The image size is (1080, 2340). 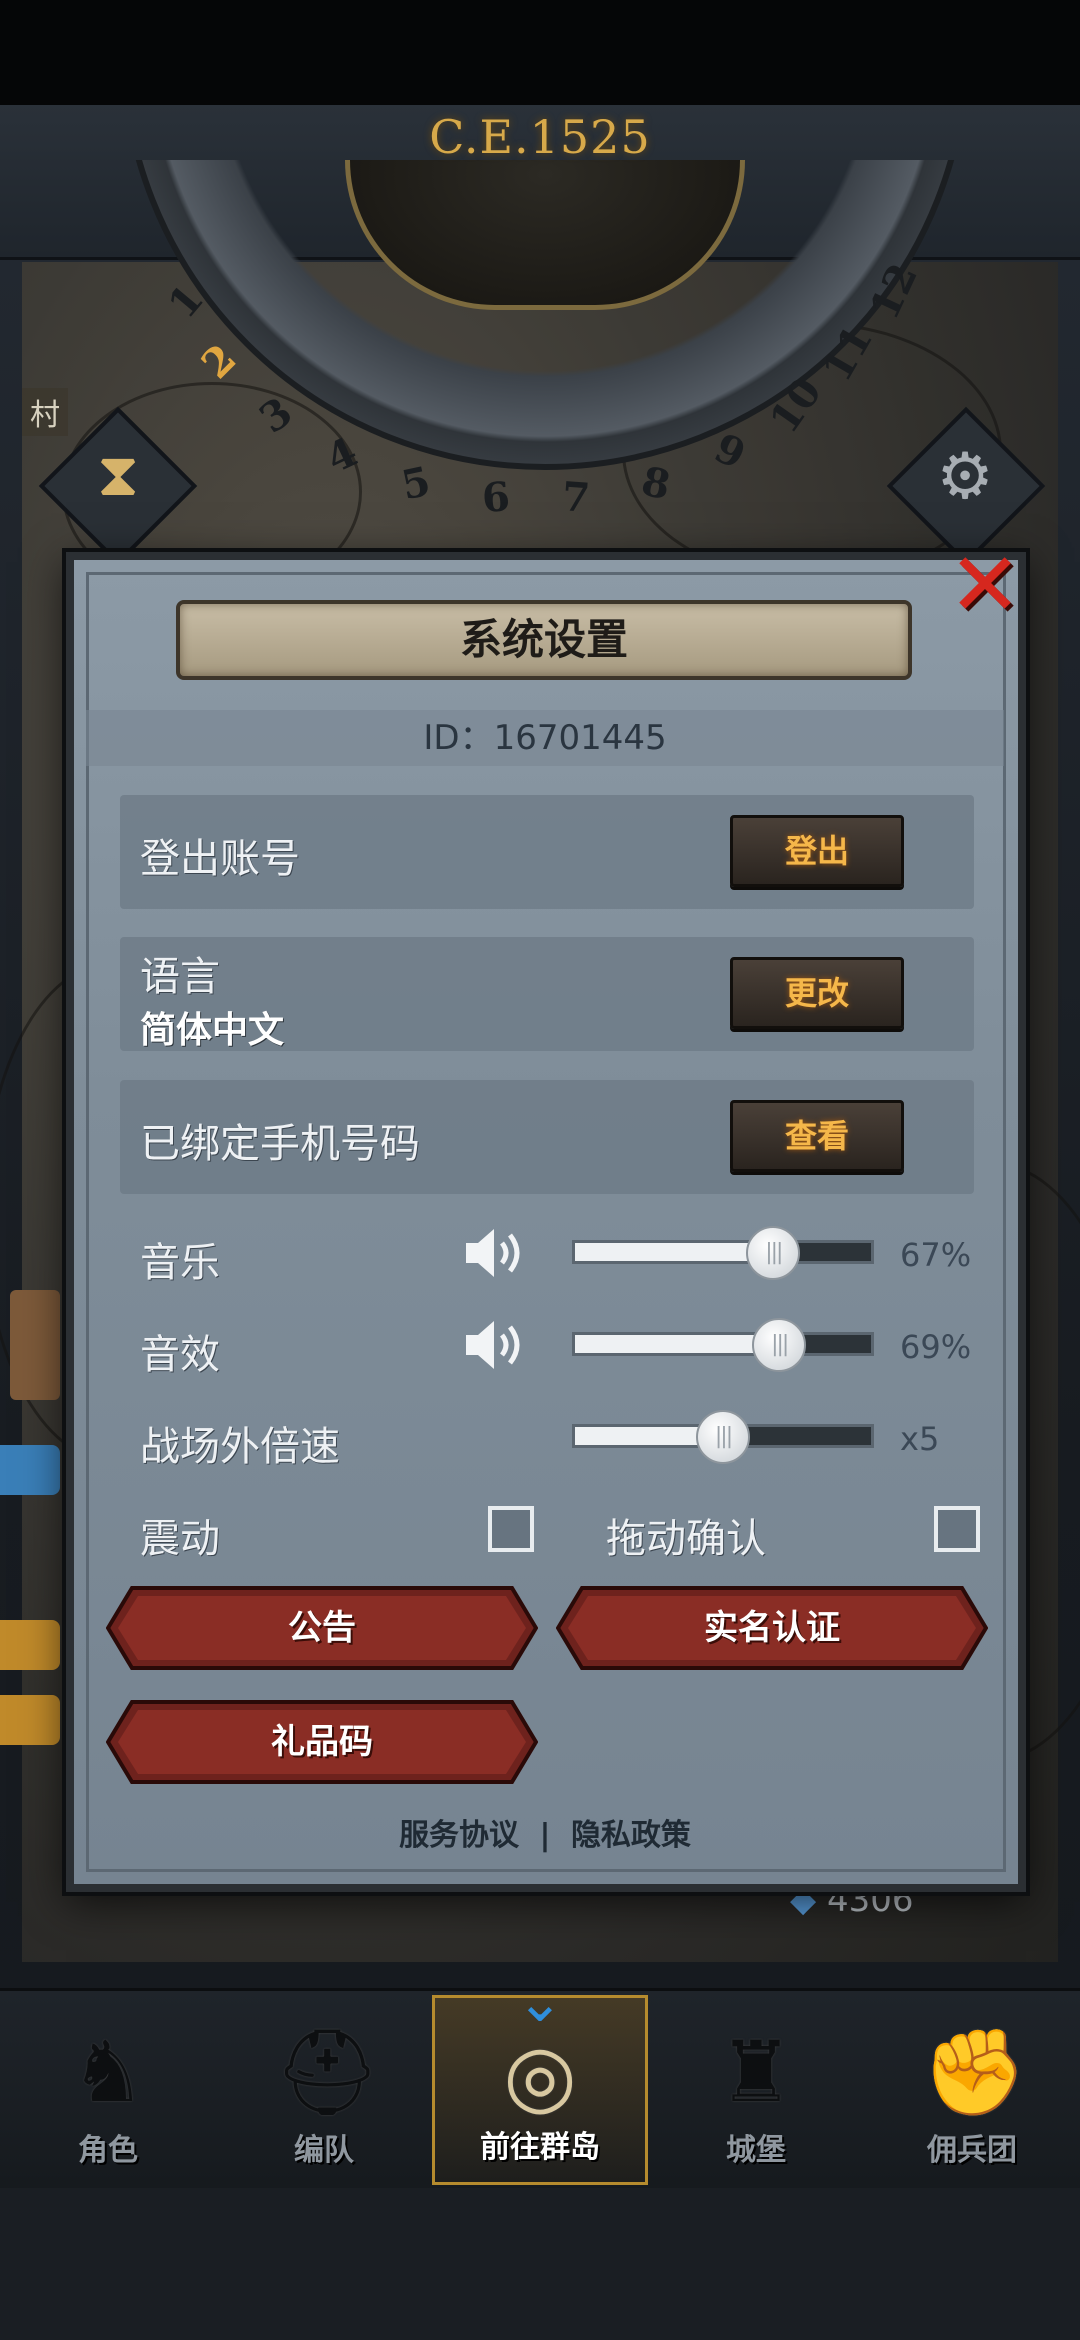 I want to click on nav-character: ♞ 角色, so click(x=108, y=2090).